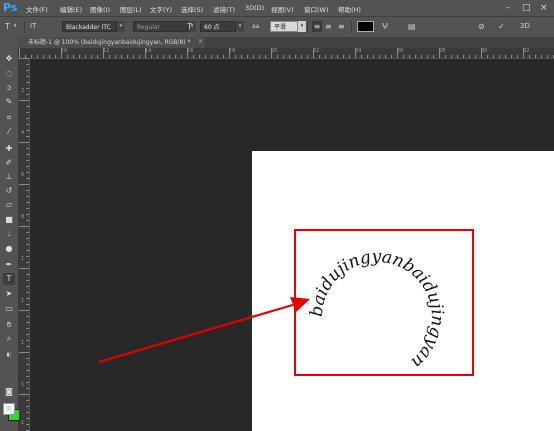 Image resolution: width=554 pixels, height=431 pixels. Describe the element at coordinates (232, 51) in the screenshot. I see `ruler-label: 18` at that location.